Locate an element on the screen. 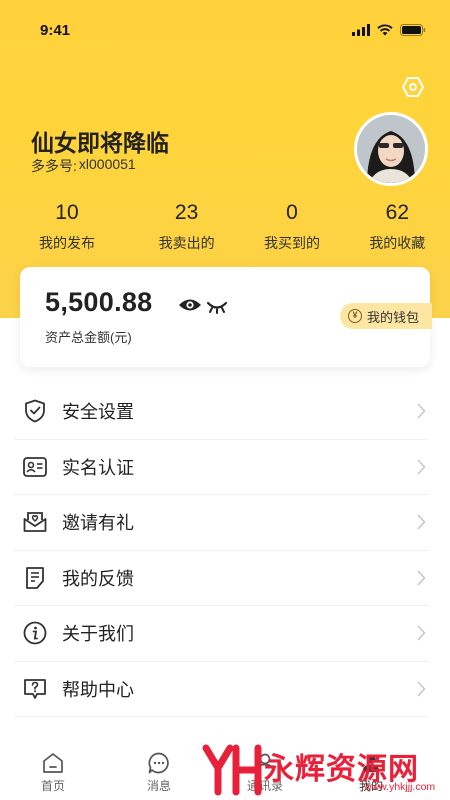  wallet-card: 5,500.88 资产总金额(元) ¥ 我的钱包 is located at coordinates (226, 317).